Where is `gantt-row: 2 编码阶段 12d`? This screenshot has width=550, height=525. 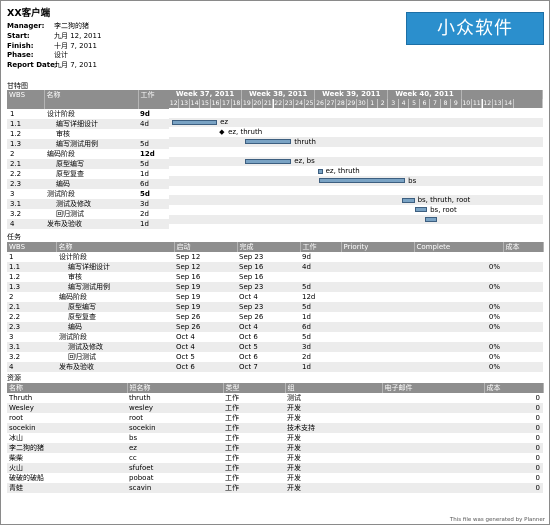
gantt-row: 2 编码阶段 12d is located at coordinates (88, 154).